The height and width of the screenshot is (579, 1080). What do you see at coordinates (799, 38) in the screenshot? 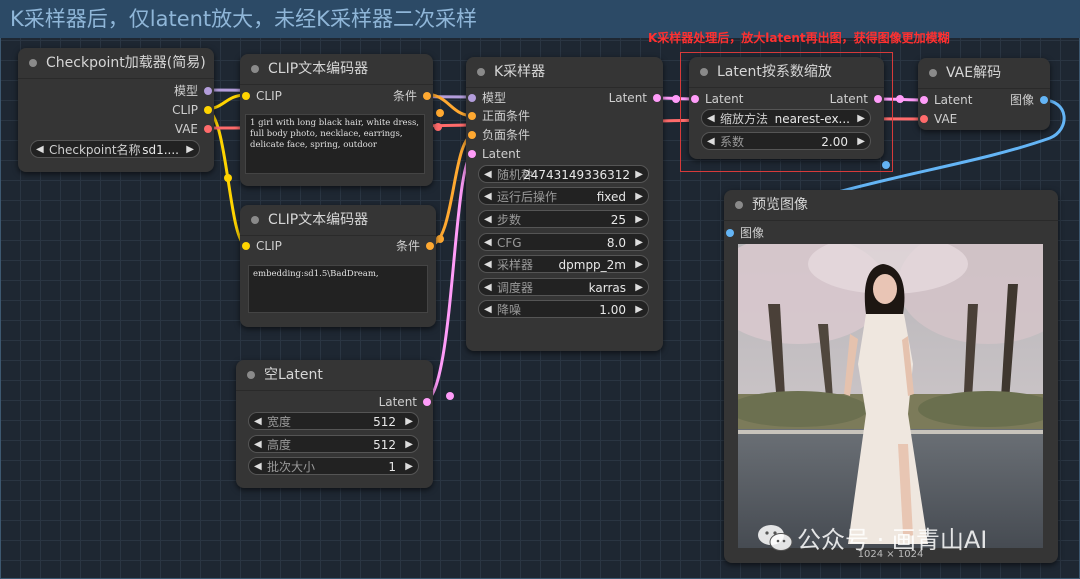
I see `annotation-text: K采样器处理后，放大latent再出图，获得图像更加模糊` at bounding box center [799, 38].